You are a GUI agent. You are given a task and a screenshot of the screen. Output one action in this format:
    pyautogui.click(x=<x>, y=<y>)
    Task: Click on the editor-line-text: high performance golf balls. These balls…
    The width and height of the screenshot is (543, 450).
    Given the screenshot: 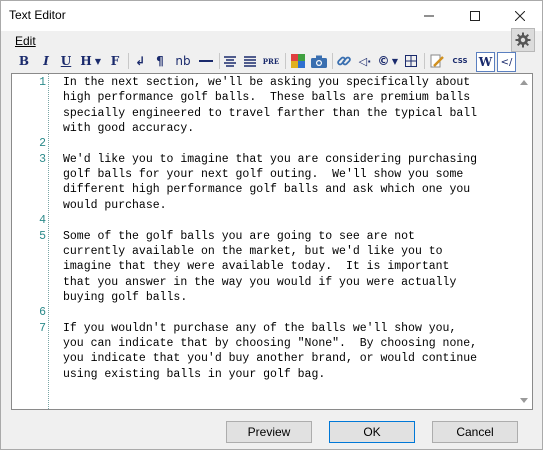 What is the action you would take?
    pyautogui.click(x=267, y=98)
    